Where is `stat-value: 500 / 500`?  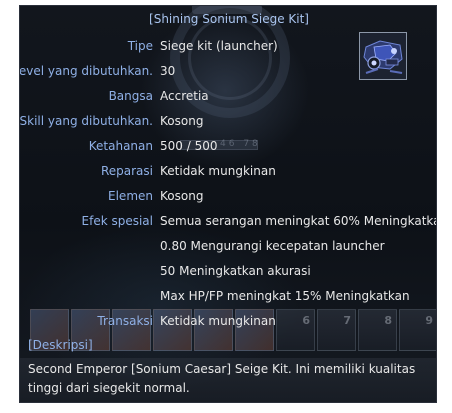 stat-value: 500 / 500 is located at coordinates (189, 146).